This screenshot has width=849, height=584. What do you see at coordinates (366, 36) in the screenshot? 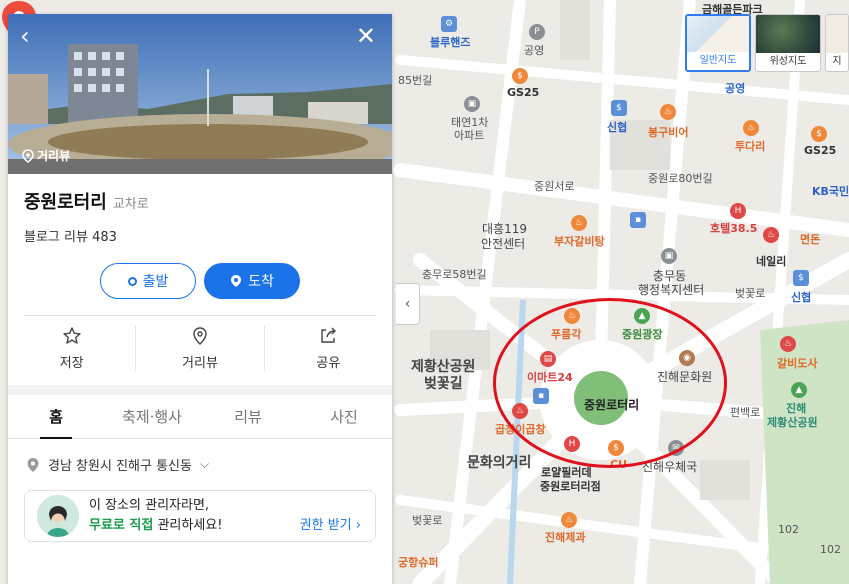
I see `close-icon: ✕` at bounding box center [366, 36].